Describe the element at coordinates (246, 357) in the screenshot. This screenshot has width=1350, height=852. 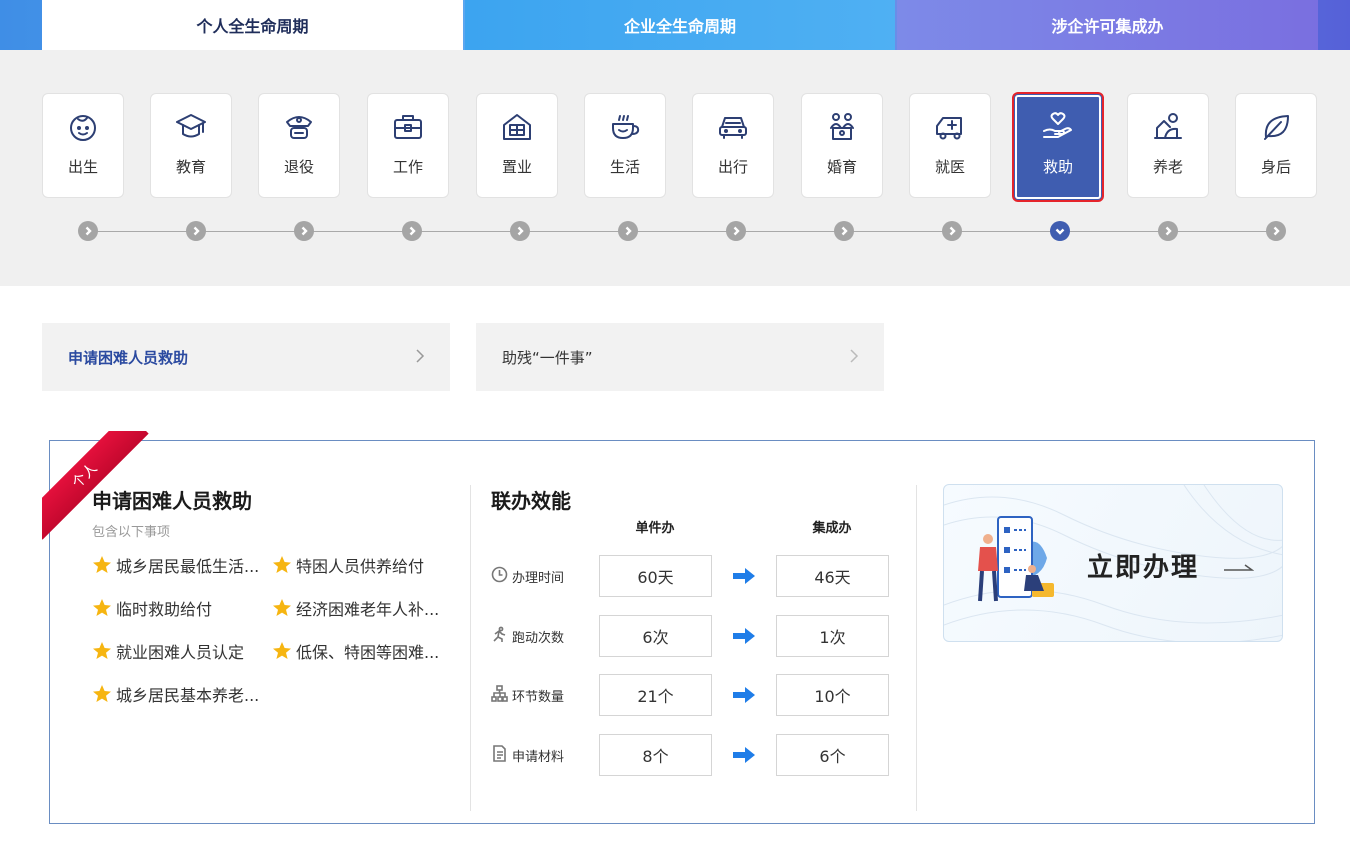
I see `sub-item-difficulty-aid: 申请困难人员救助` at that location.